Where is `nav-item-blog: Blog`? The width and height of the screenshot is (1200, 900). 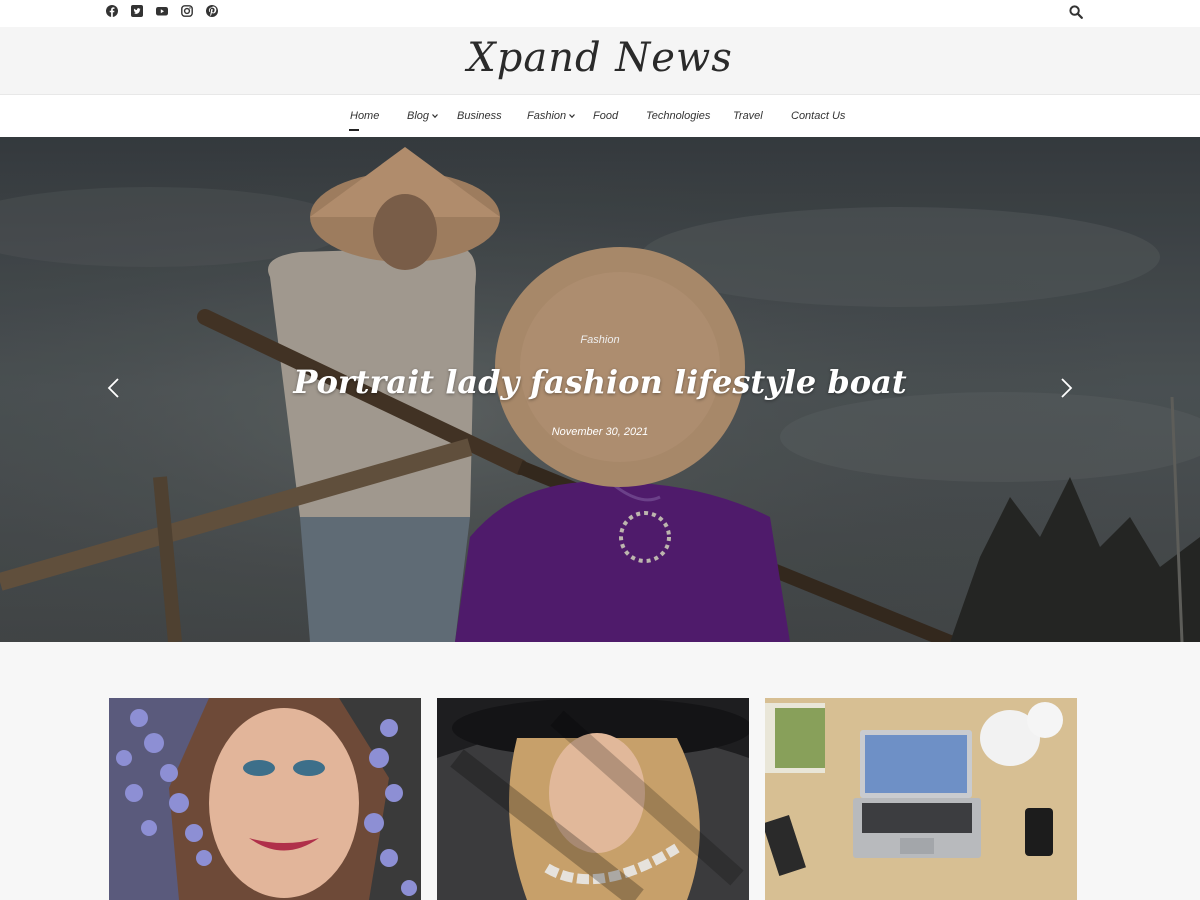
nav-item-blog: Blog is located at coordinates (422, 116).